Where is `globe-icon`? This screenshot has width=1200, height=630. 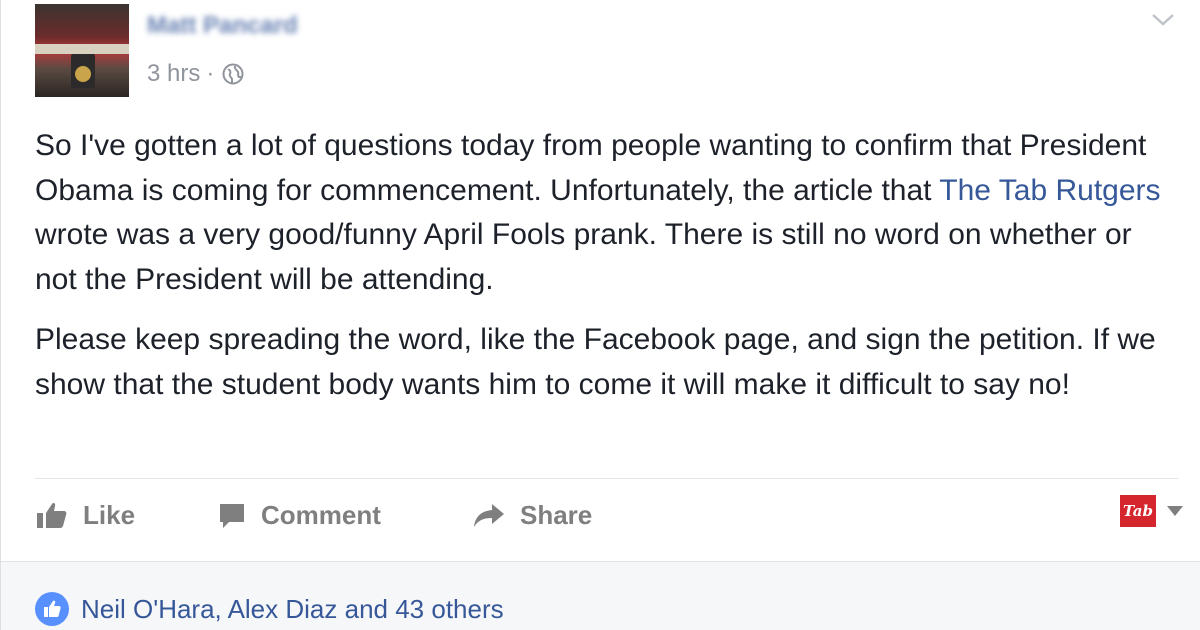
globe-icon is located at coordinates (233, 74).